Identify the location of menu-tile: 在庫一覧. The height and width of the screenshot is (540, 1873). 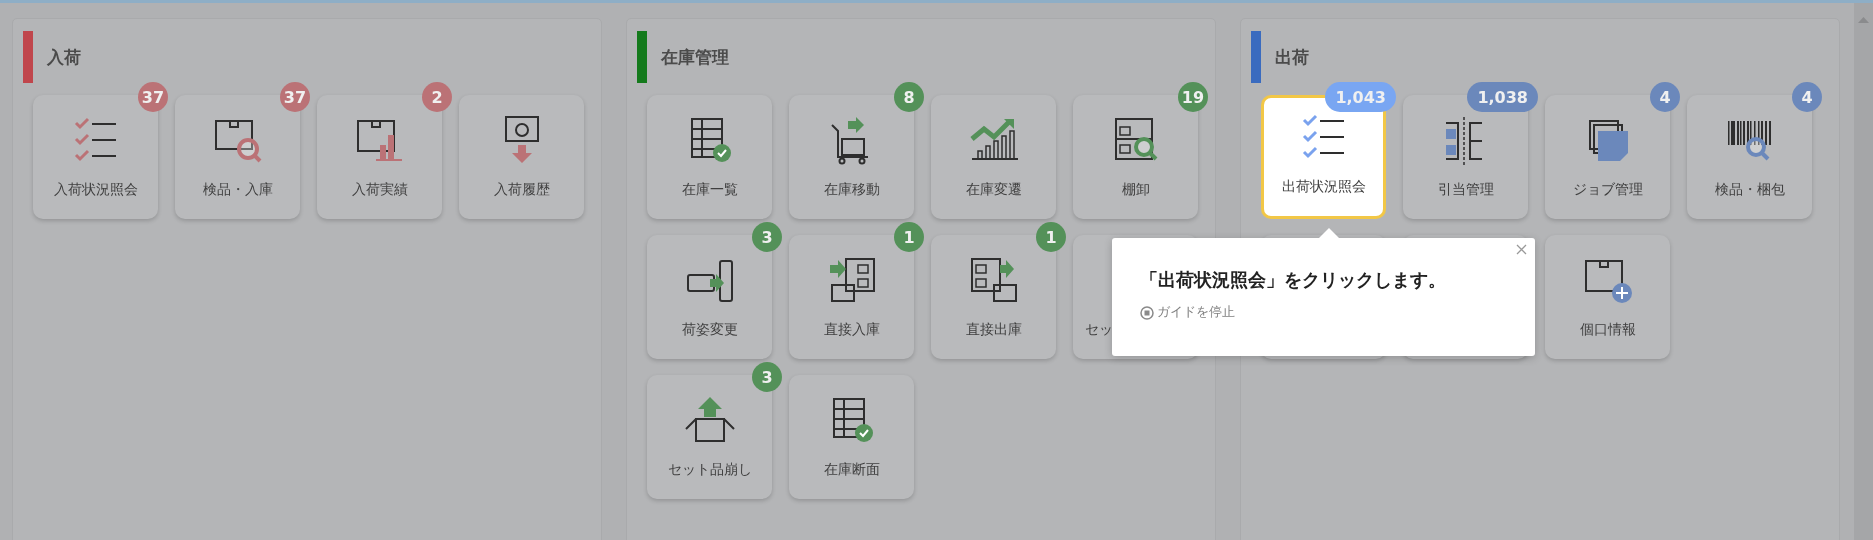
(709, 157).